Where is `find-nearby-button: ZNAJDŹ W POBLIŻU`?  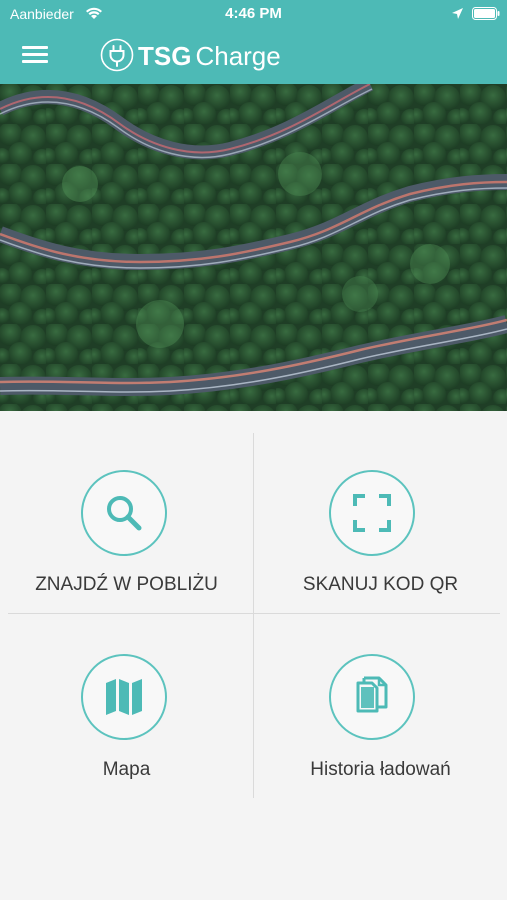
find-nearby-button: ZNAJDŹ W POBLIŻU is located at coordinates (126, 512).